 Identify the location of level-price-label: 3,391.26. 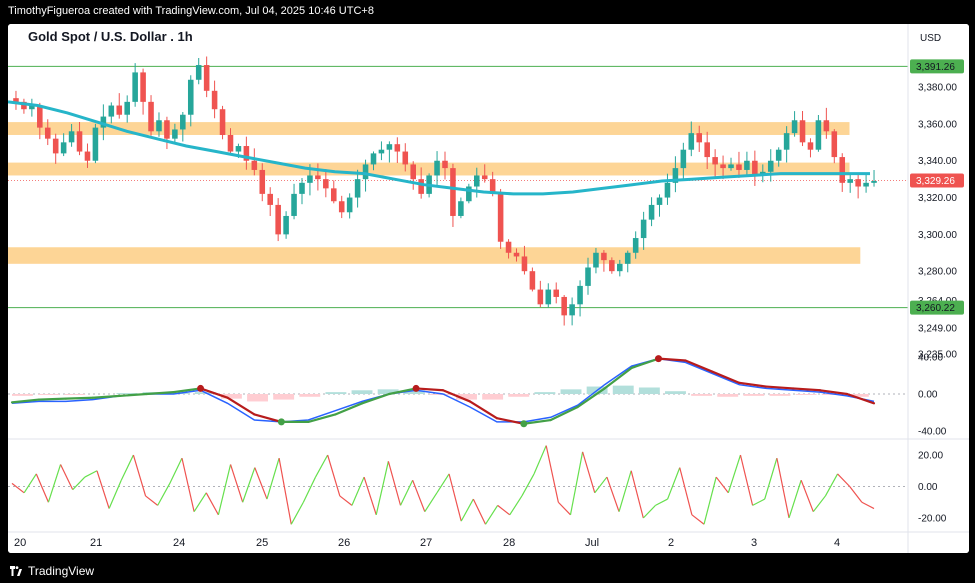
(937, 66).